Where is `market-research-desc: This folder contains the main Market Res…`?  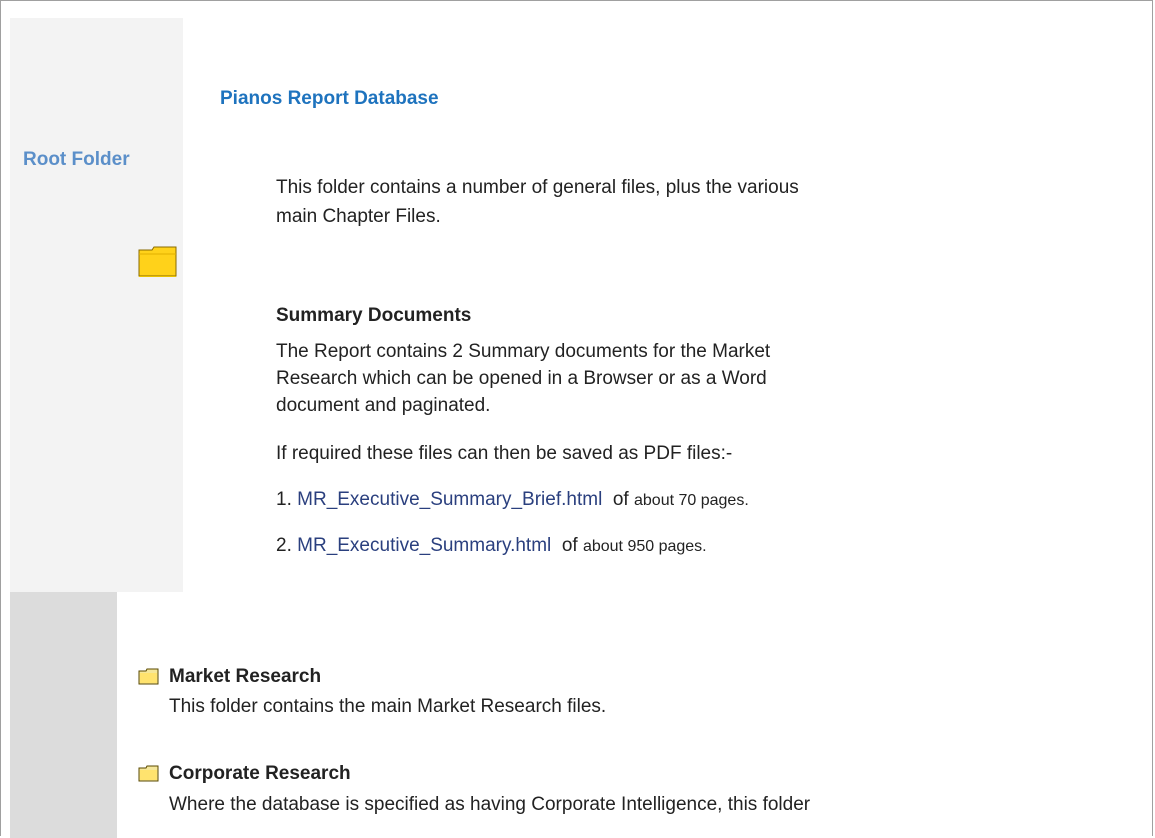
market-research-desc: This folder contains the main Market Res… is located at coordinates (388, 706).